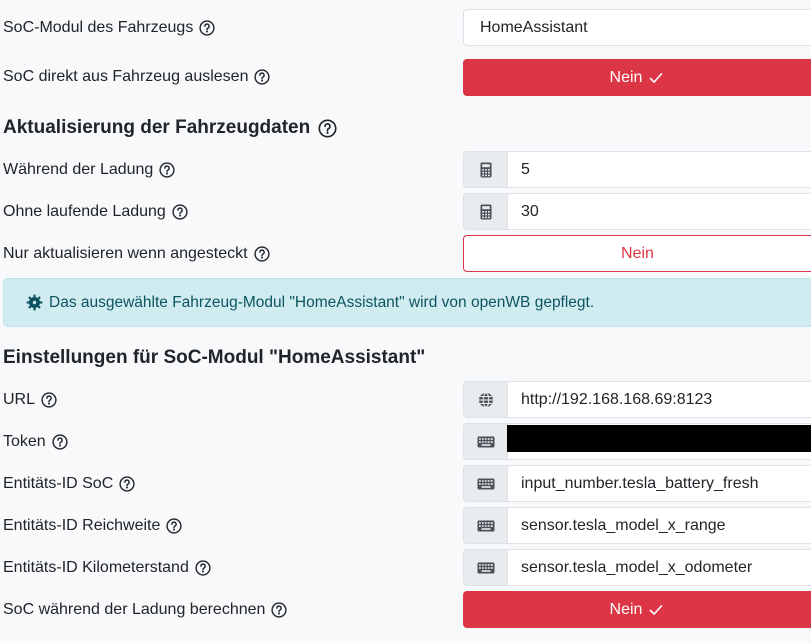  I want to click on update-section-heading: Aktualisierung der Fahrzeugdaten, so click(170, 128).